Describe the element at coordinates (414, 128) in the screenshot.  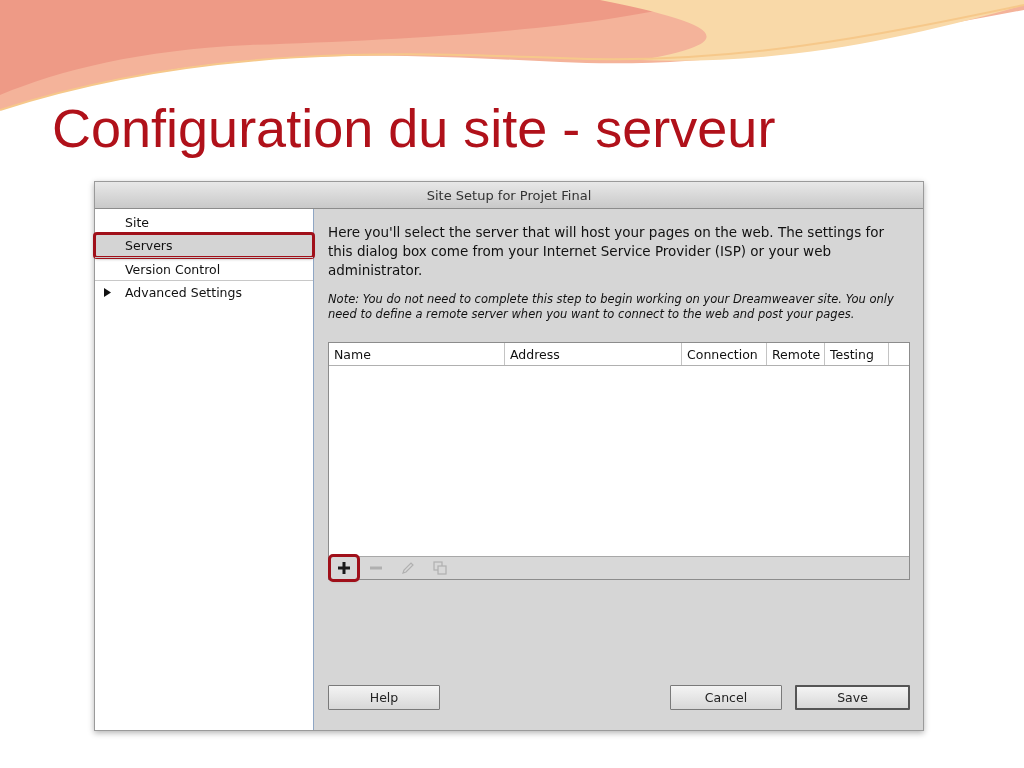
I see `slide-title: Configuration du site - serveur` at that location.